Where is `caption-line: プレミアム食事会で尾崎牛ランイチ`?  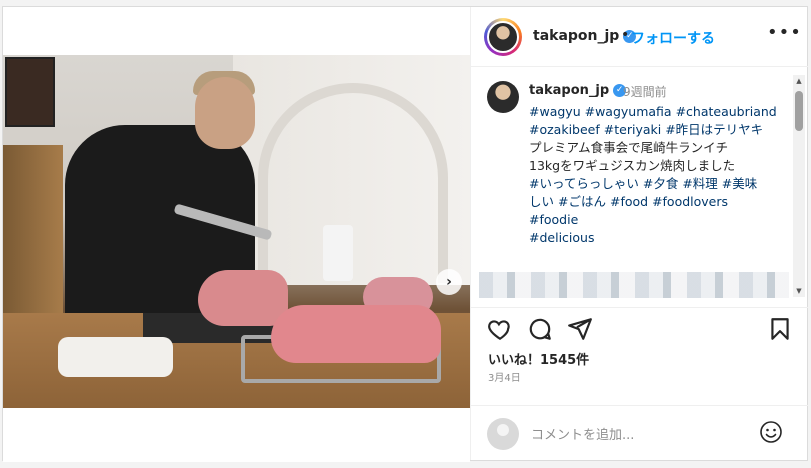
caption-line: プレミアム食事会で尾崎牛ランイチ is located at coordinates (654, 148).